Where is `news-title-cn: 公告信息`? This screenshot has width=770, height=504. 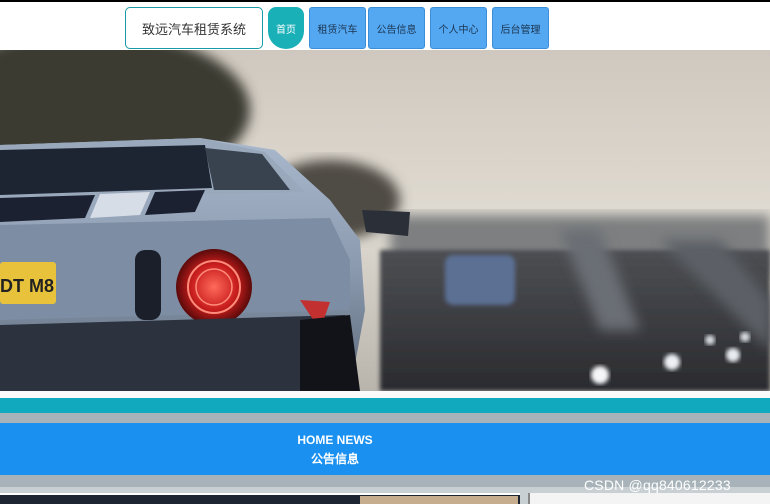 news-title-cn: 公告信息 is located at coordinates (334, 459).